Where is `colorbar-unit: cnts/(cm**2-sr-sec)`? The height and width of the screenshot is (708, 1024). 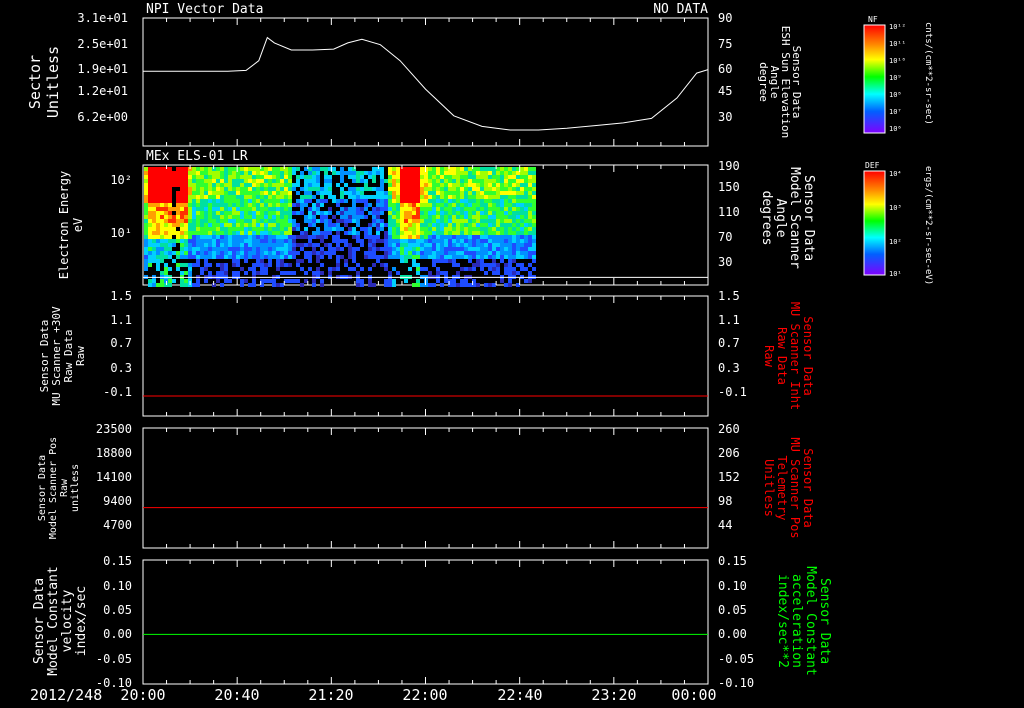 colorbar-unit: cnts/(cm**2-sr-sec) is located at coordinates (928, 73).